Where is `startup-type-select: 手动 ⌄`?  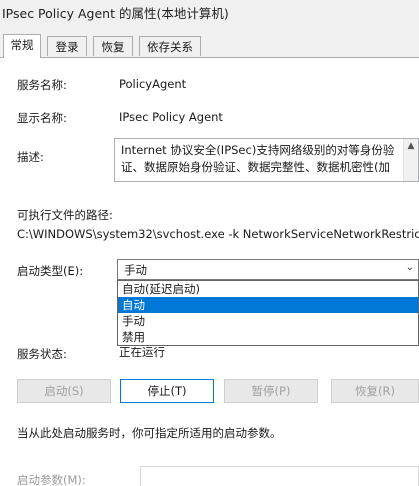 startup-type-select: 手动 ⌄ is located at coordinates (268, 269).